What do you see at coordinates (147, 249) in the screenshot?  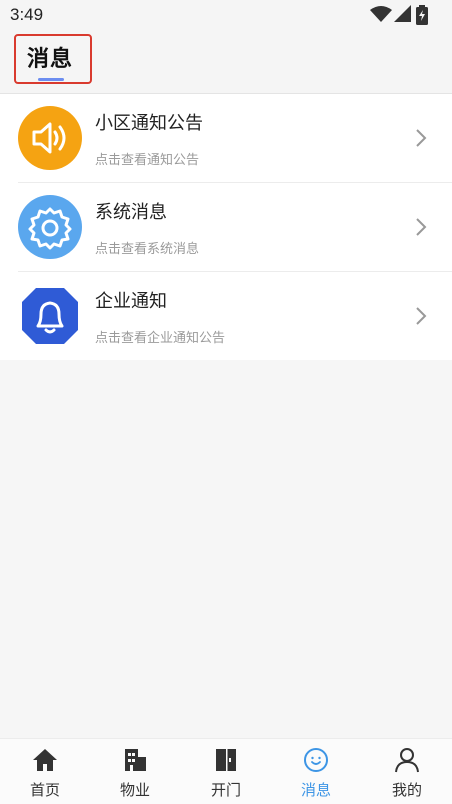 I see `item-subtitle: 点击查看系统消息` at bounding box center [147, 249].